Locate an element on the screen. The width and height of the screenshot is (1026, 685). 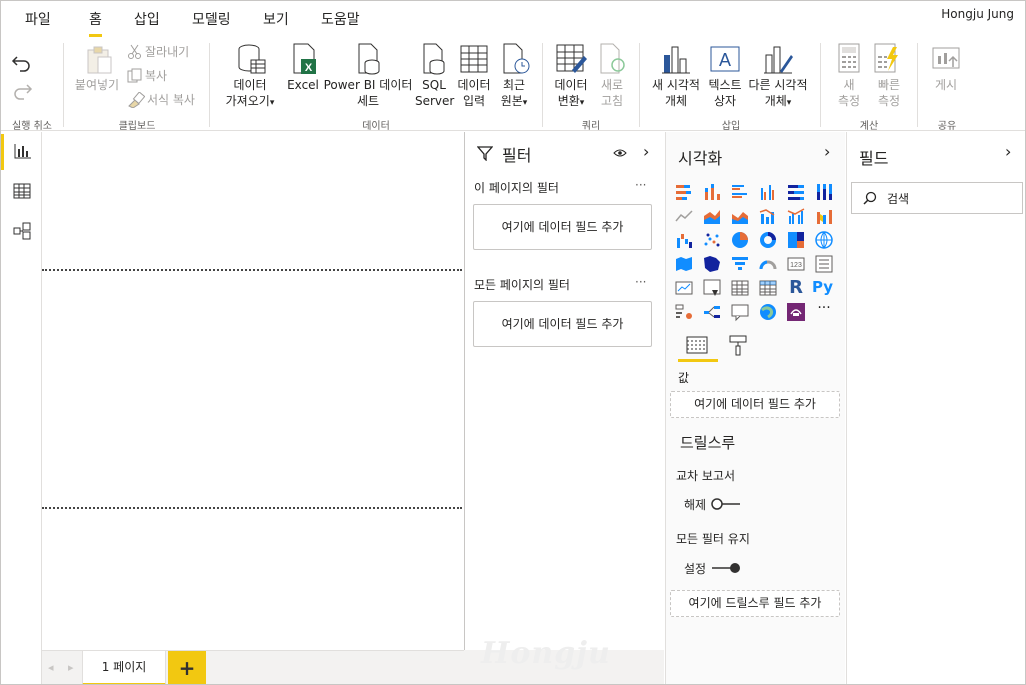
waterfall-chart-icon is located at coordinates (684, 240).